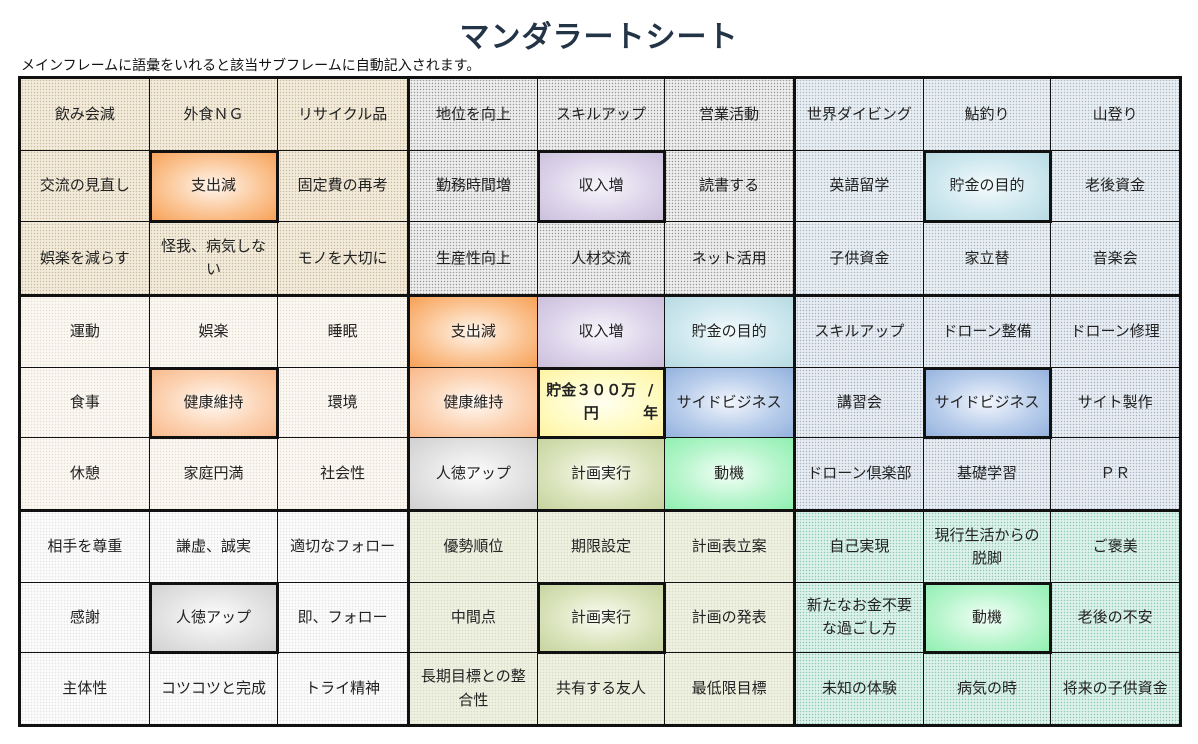  Describe the element at coordinates (85, 186) in the screenshot. I see `idea-cell: 交流の見直し` at that location.